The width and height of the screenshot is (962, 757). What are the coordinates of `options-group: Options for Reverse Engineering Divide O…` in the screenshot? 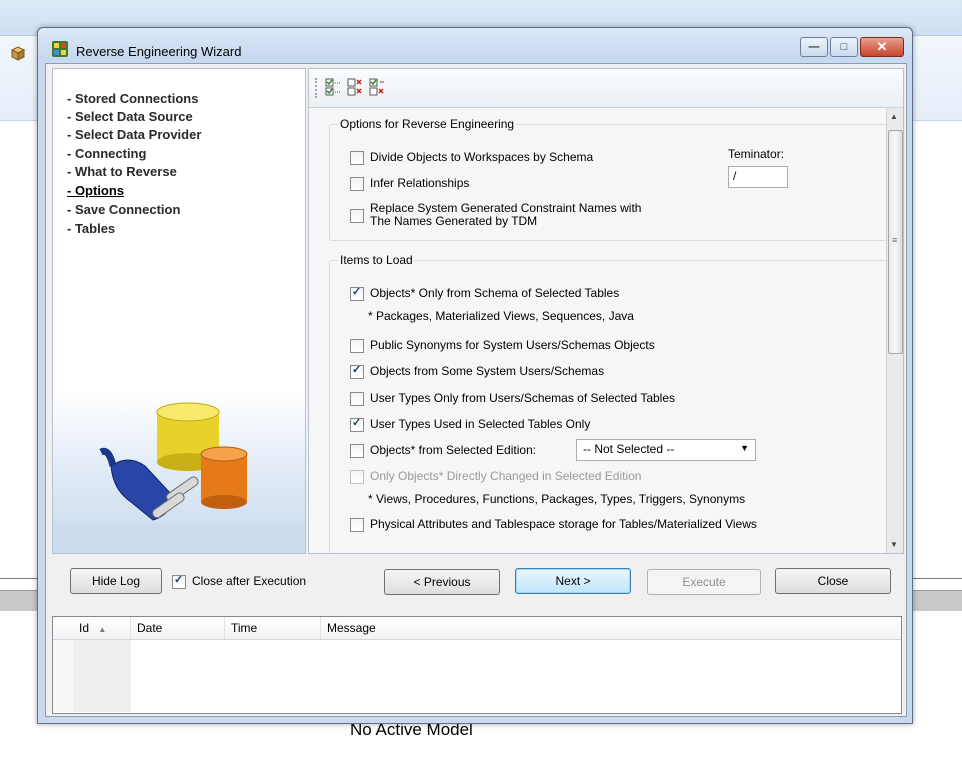 It's located at (608, 179).